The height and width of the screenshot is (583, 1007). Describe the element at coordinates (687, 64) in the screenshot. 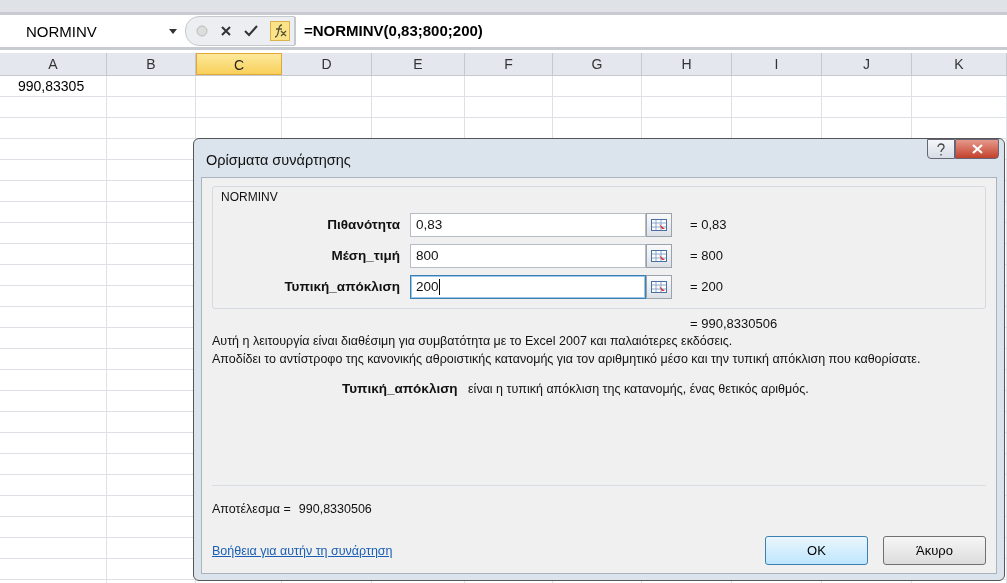

I see `column-header: H` at that location.